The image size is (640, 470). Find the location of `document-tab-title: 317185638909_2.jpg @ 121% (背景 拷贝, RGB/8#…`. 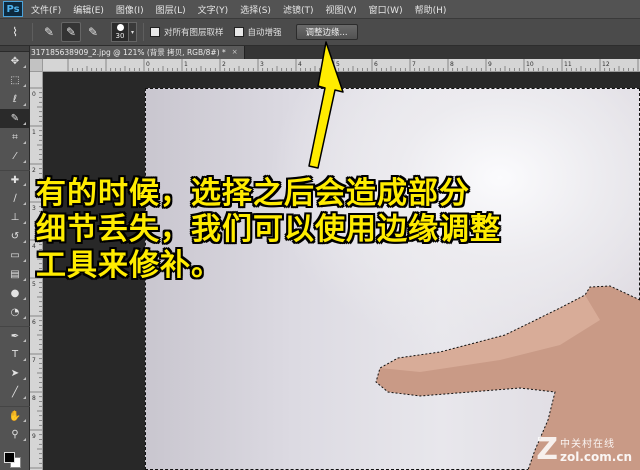

document-tab-title: 317185638909_2.jpg @ 121% (背景 拷贝, RGB/8#… is located at coordinates (128, 52).